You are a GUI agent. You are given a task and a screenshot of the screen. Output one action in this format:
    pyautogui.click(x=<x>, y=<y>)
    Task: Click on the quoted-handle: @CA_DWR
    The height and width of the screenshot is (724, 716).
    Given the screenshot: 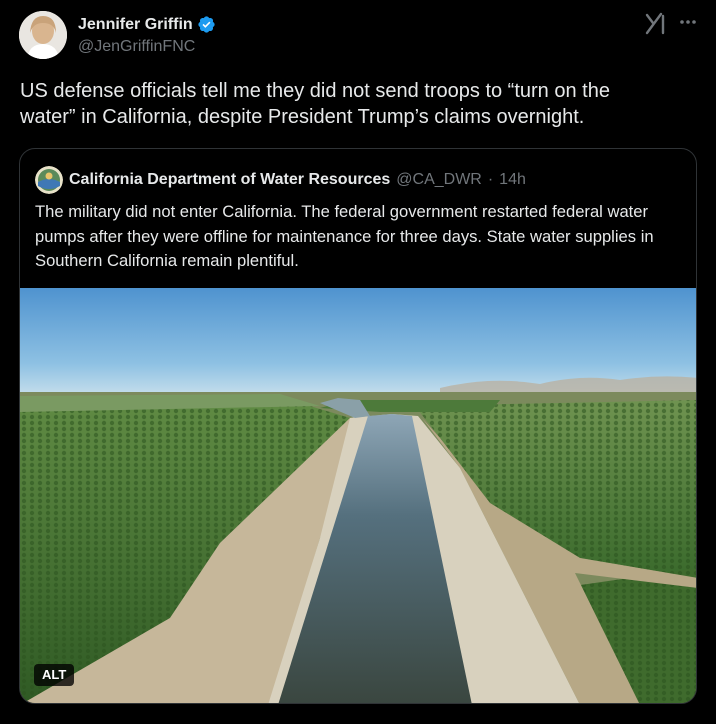 What is the action you would take?
    pyautogui.click(x=439, y=180)
    